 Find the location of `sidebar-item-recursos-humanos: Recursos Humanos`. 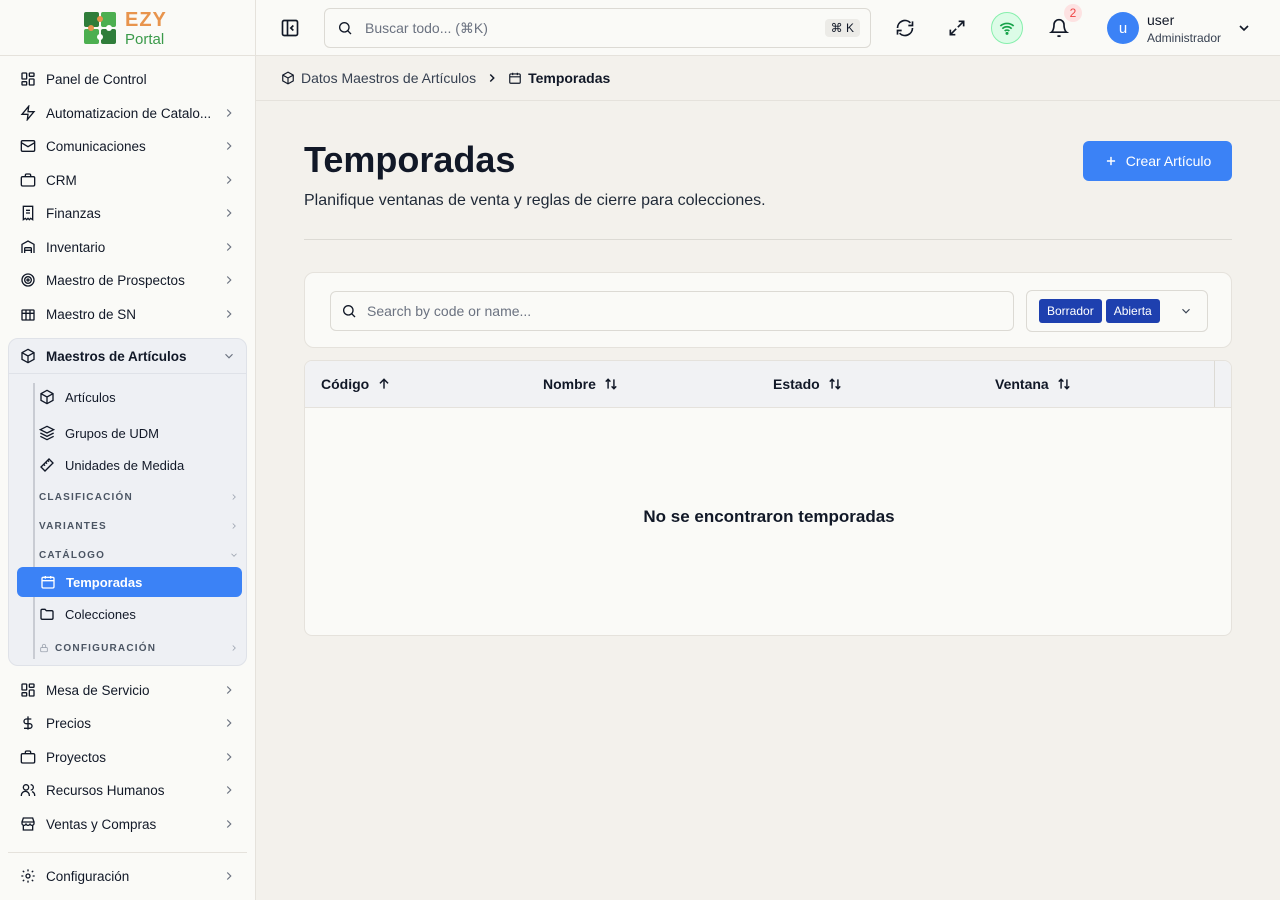

sidebar-item-recursos-humanos: Recursos Humanos is located at coordinates (127, 790).